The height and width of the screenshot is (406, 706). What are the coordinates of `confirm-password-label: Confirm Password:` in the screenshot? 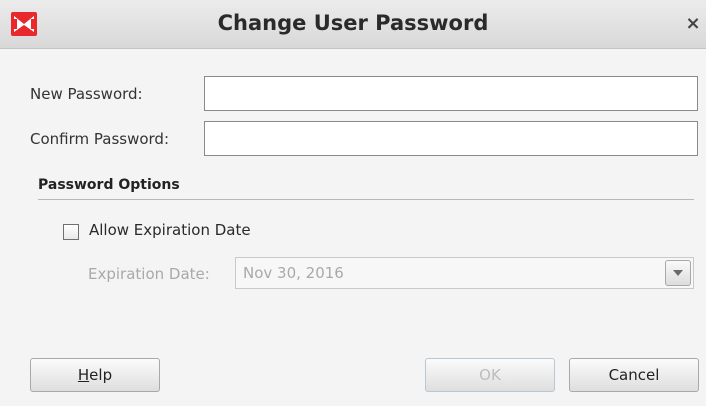 It's located at (100, 139).